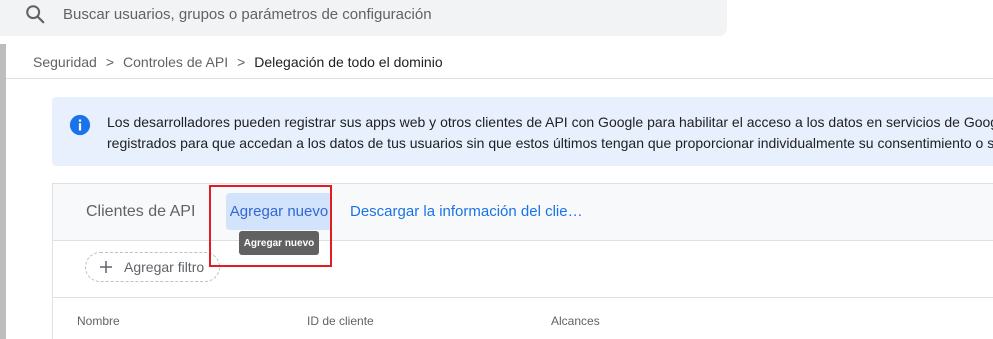 The image size is (993, 339). What do you see at coordinates (35, 14) in the screenshot?
I see `search-icon` at bounding box center [35, 14].